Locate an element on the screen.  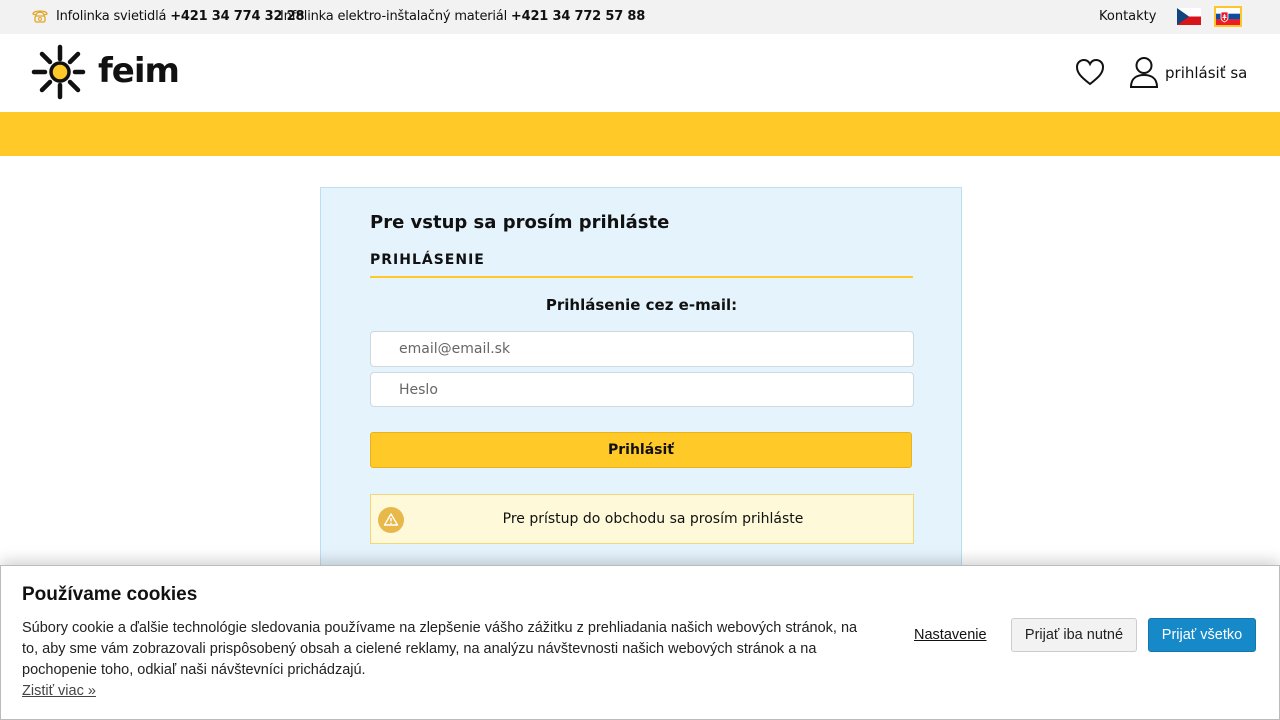
phone-icon is located at coordinates (40, 16).